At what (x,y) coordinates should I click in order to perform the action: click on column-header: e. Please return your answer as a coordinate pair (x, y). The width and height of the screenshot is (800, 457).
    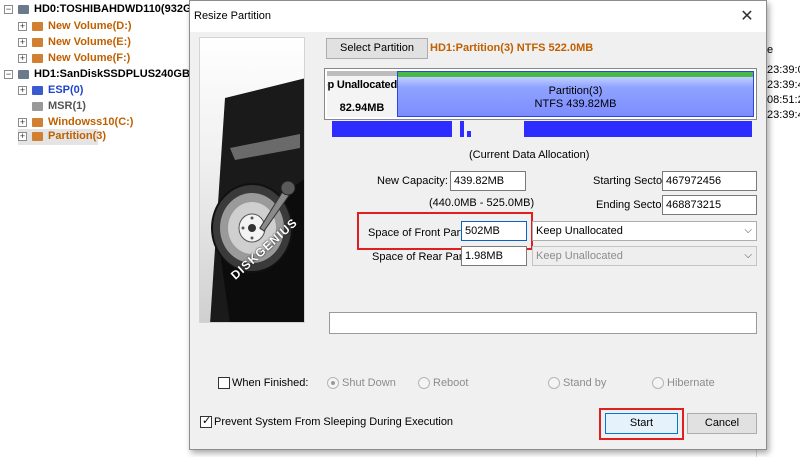
    Looking at the image, I should click on (770, 50).